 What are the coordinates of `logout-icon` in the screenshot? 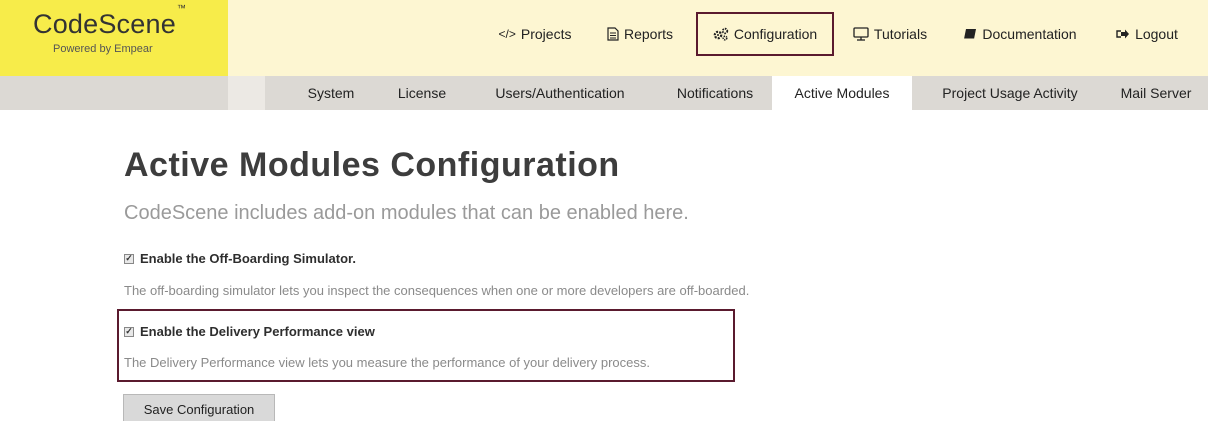 It's located at (1123, 34).